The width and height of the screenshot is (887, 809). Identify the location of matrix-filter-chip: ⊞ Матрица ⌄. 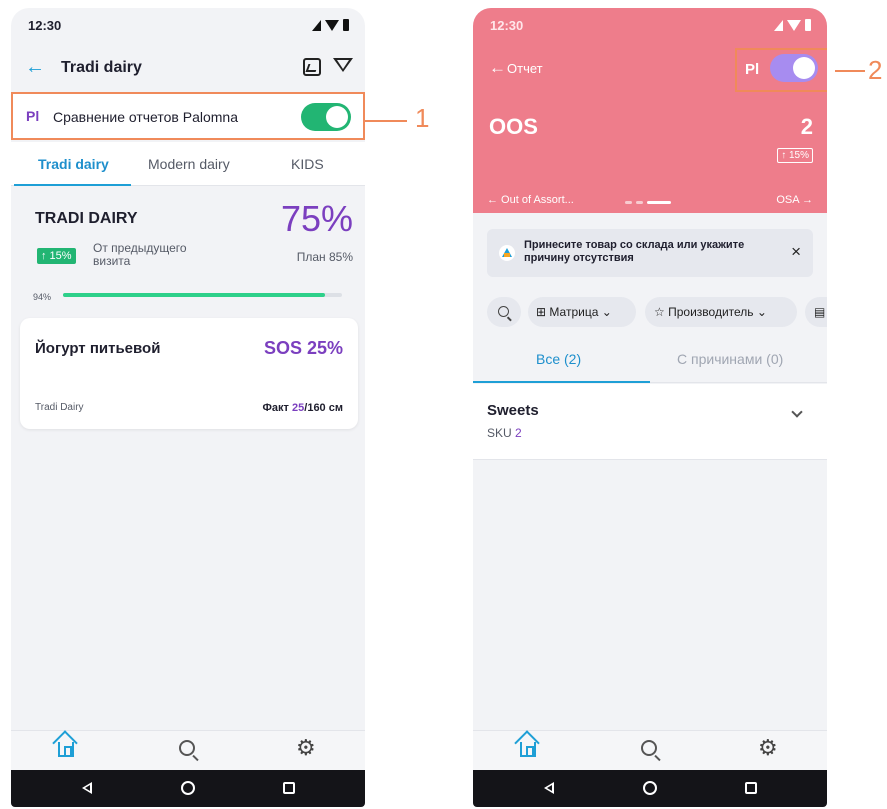
(582, 312).